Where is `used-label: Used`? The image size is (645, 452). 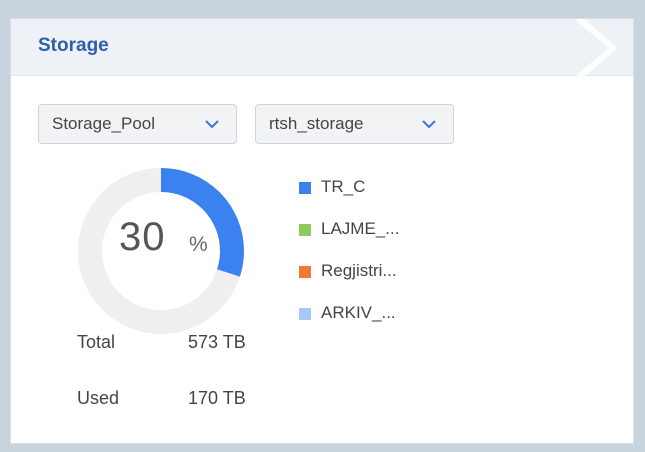 used-label: Used is located at coordinates (98, 398).